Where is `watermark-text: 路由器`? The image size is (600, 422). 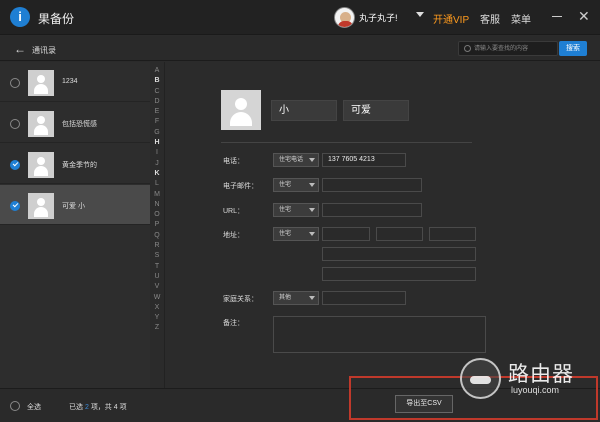
watermark-text: 路由器 is located at coordinates (541, 374).